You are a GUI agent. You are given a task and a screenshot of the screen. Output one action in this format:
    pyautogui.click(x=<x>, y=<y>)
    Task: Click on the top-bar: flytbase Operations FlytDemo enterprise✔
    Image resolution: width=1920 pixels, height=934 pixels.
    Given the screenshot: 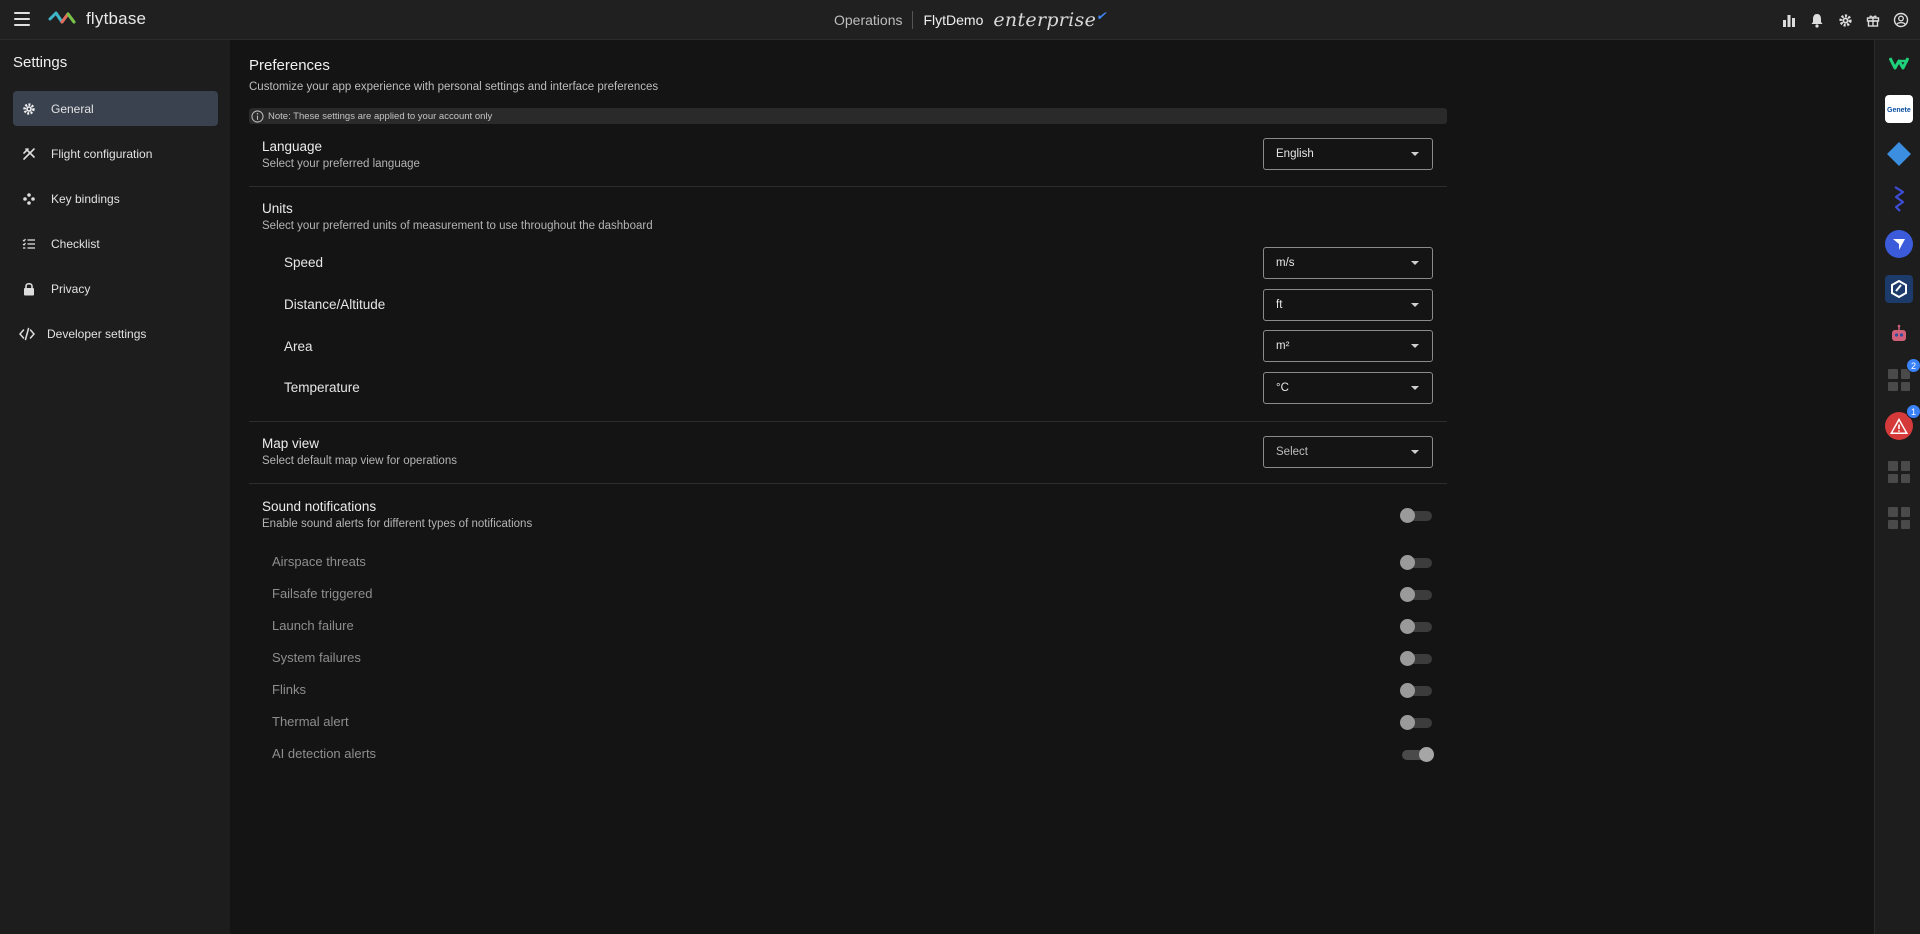 What is the action you would take?
    pyautogui.click(x=960, y=20)
    